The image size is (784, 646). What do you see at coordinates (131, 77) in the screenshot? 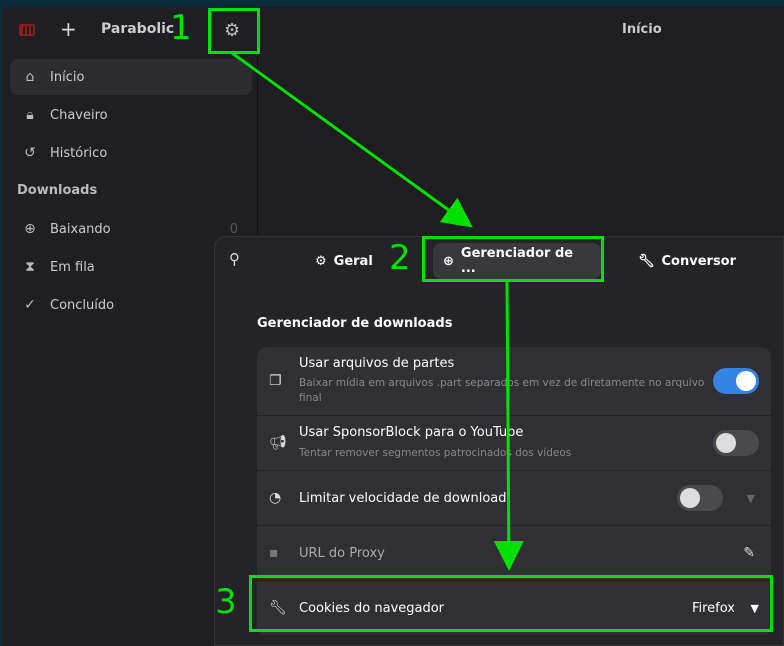
I see `sidebar-item-inicio: ⌂ Início` at bounding box center [131, 77].